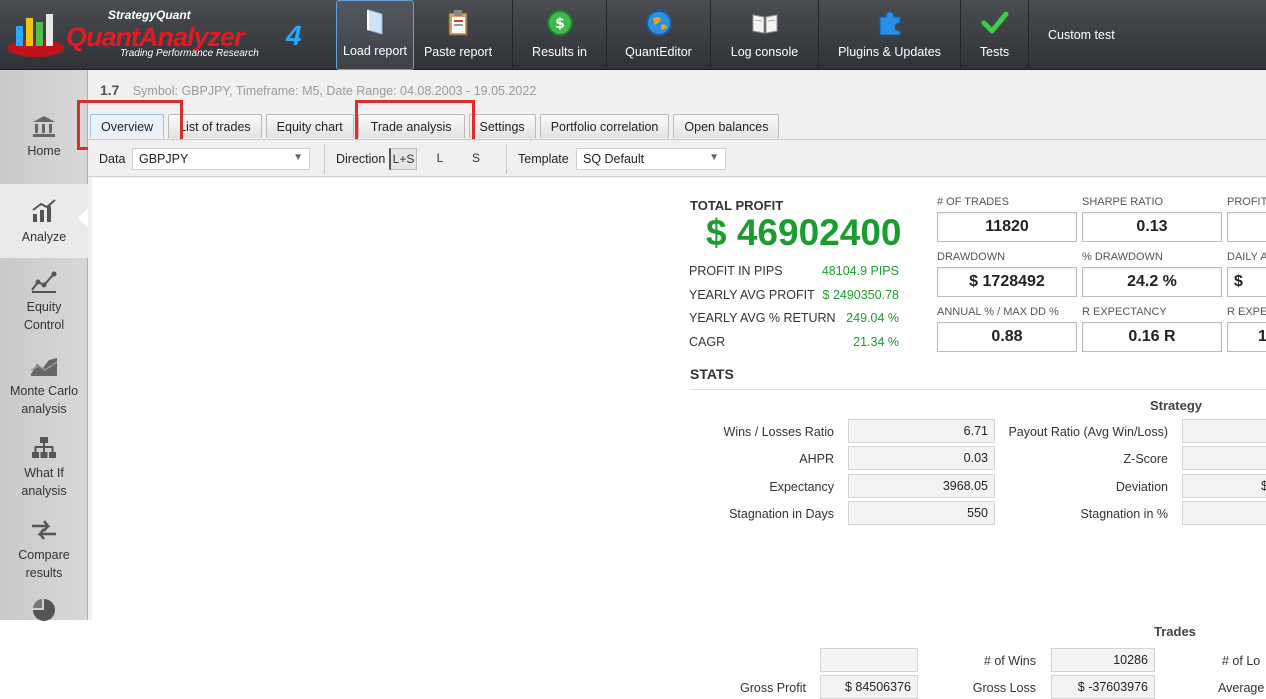  What do you see at coordinates (1124, 514) in the screenshot?
I see `stat-label: Stagnation in %` at bounding box center [1124, 514].